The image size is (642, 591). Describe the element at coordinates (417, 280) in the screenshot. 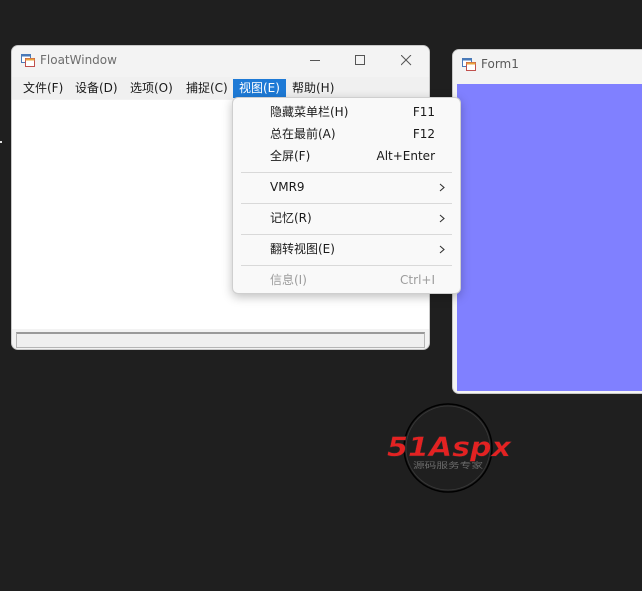

I see `menu-item-shortcut: Ctrl+I` at that location.